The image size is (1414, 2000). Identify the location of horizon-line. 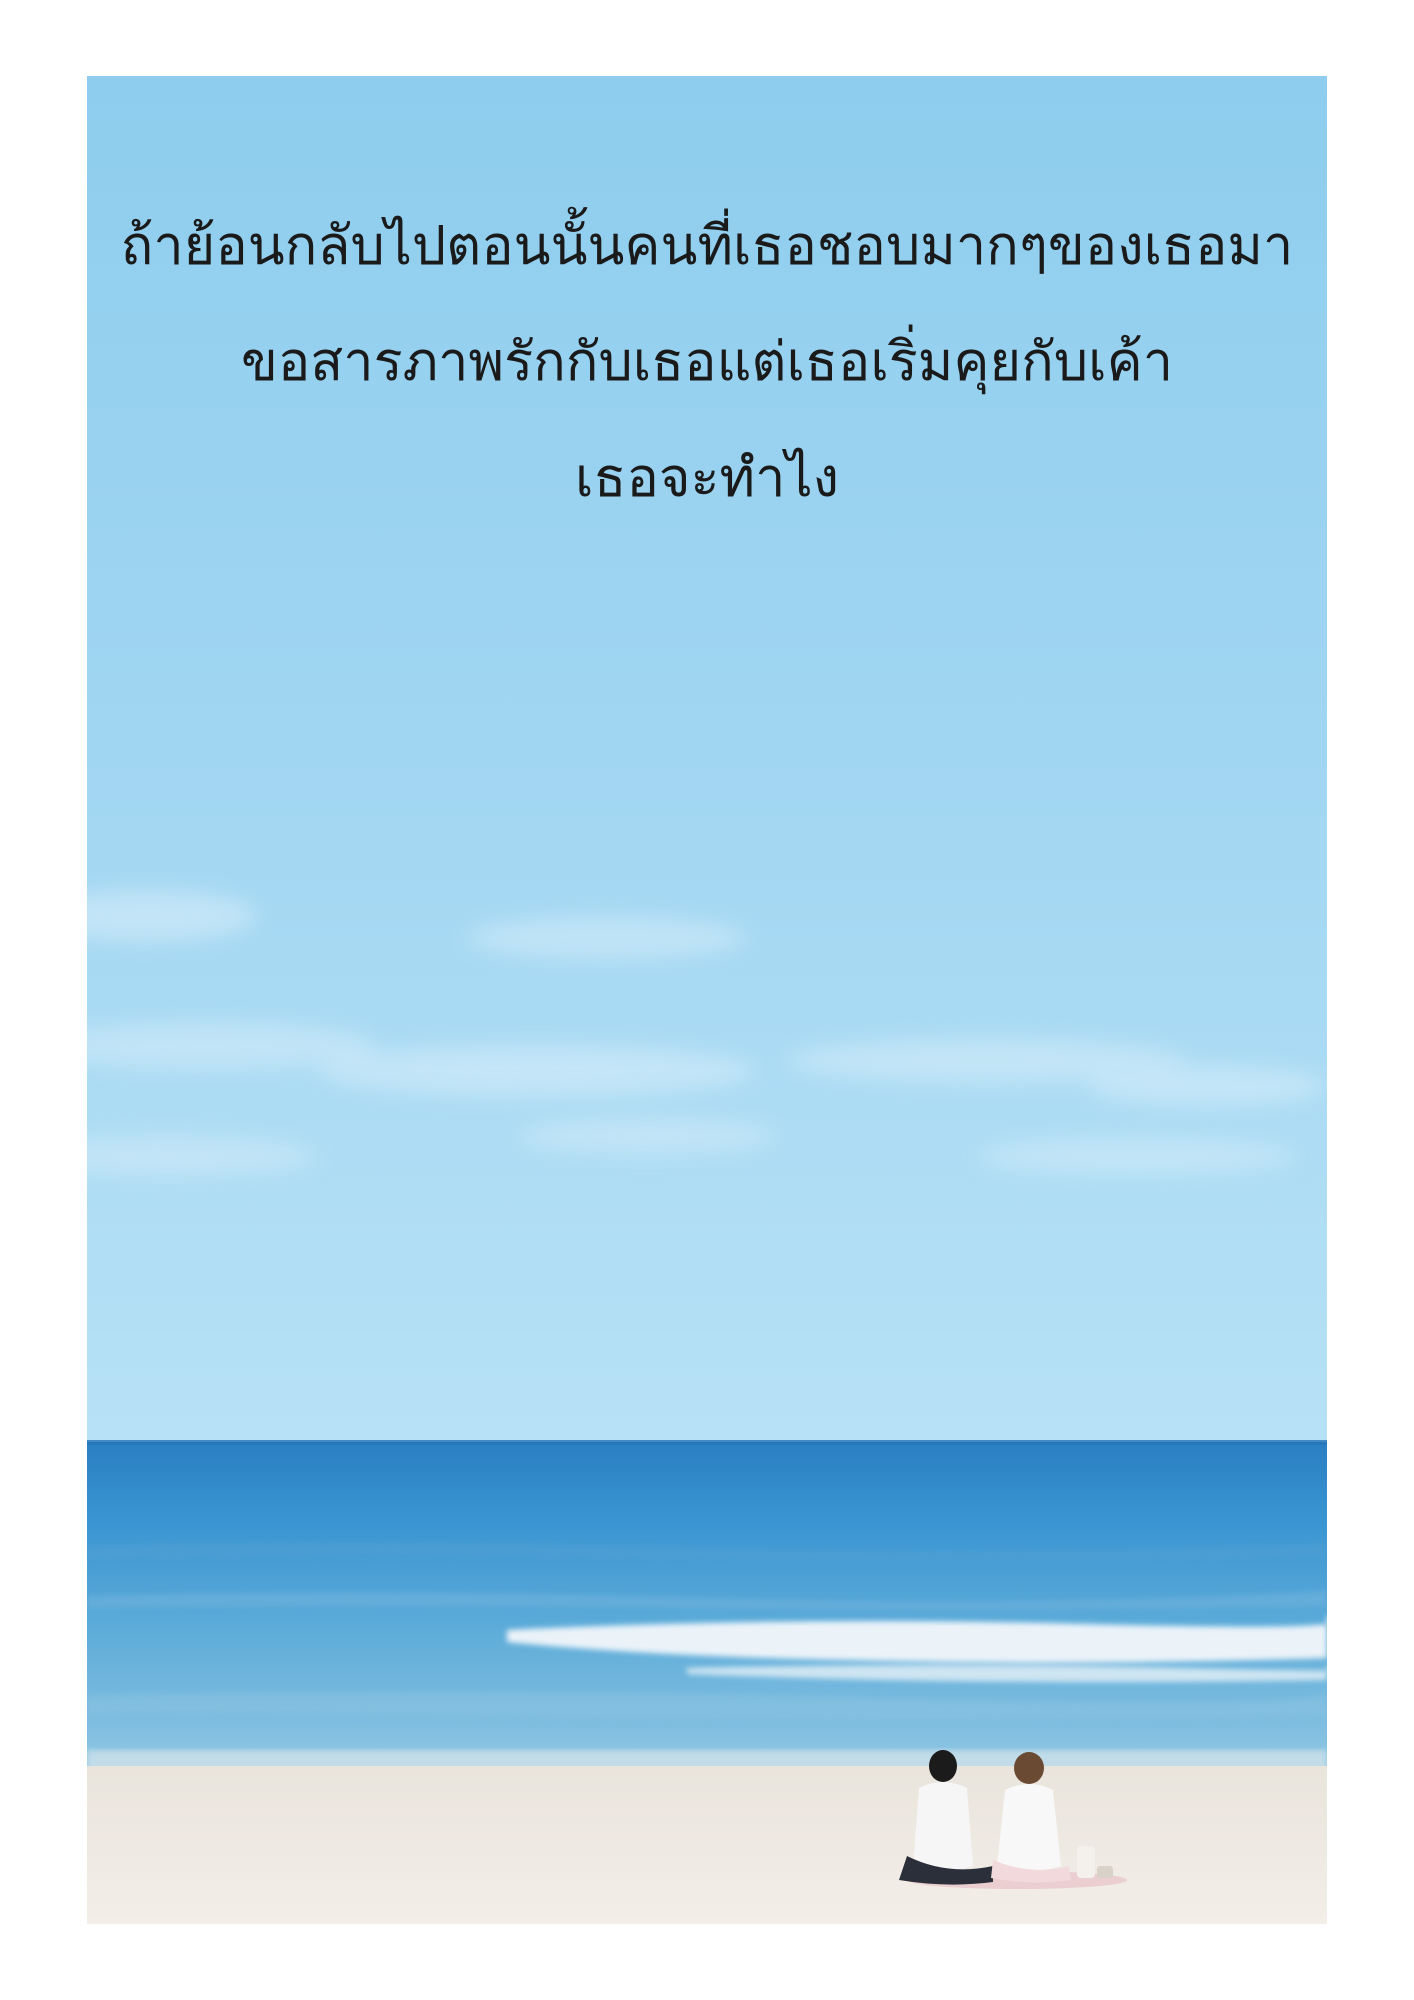
(707, 1442).